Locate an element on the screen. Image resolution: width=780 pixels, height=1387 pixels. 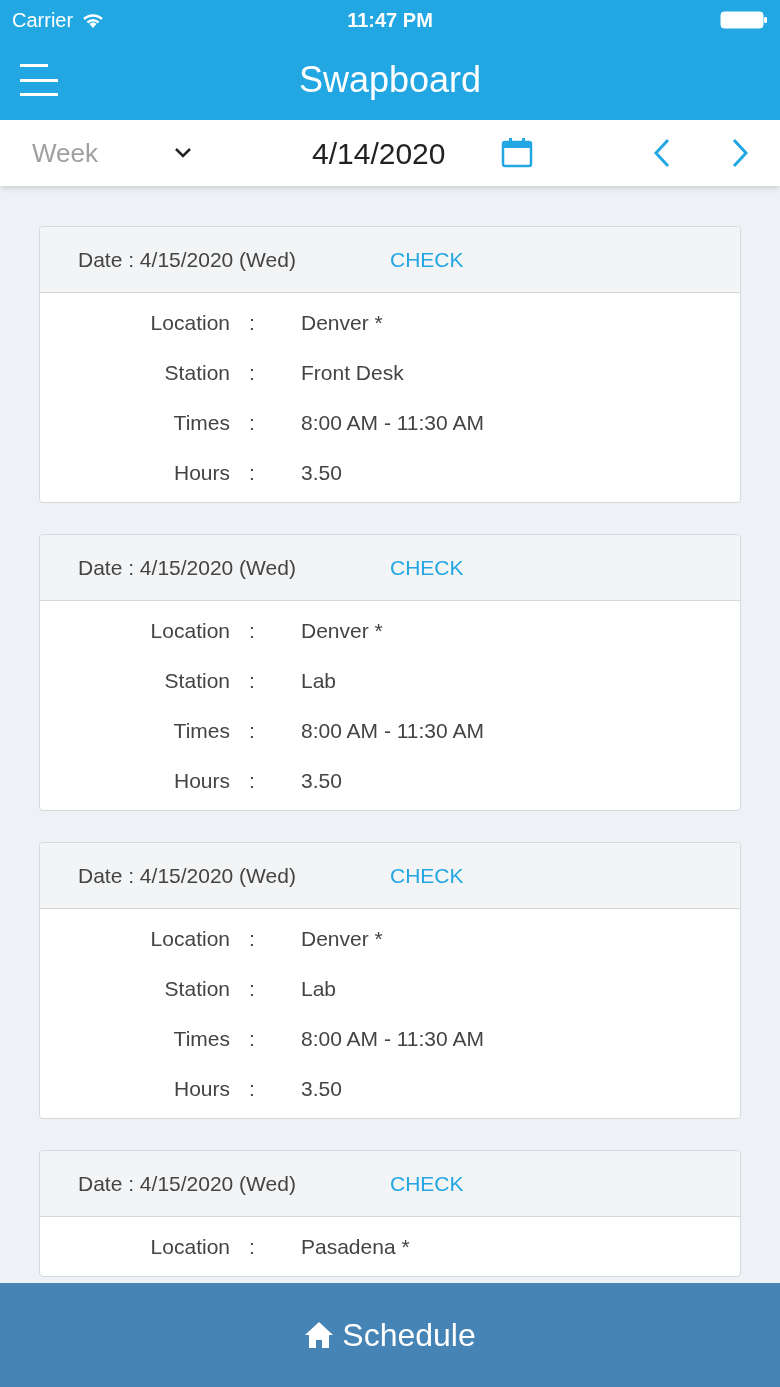
app-title: Swapboard is located at coordinates (390, 80).